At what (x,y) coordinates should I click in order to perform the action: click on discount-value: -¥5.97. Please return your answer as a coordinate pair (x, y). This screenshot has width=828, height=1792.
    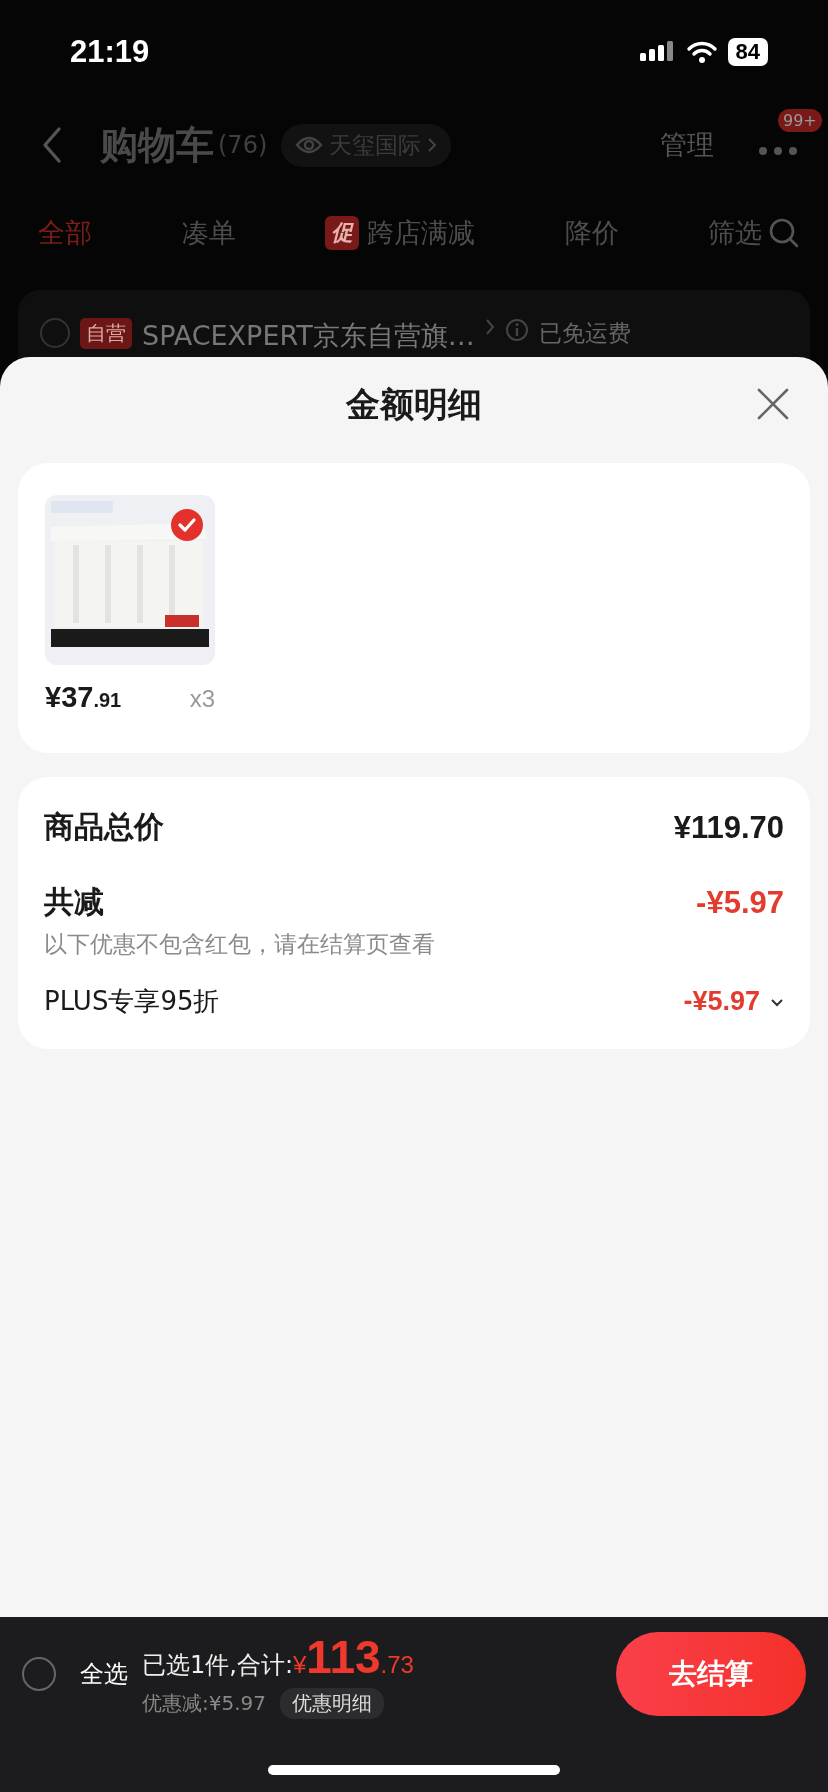
    Looking at the image, I should click on (740, 902).